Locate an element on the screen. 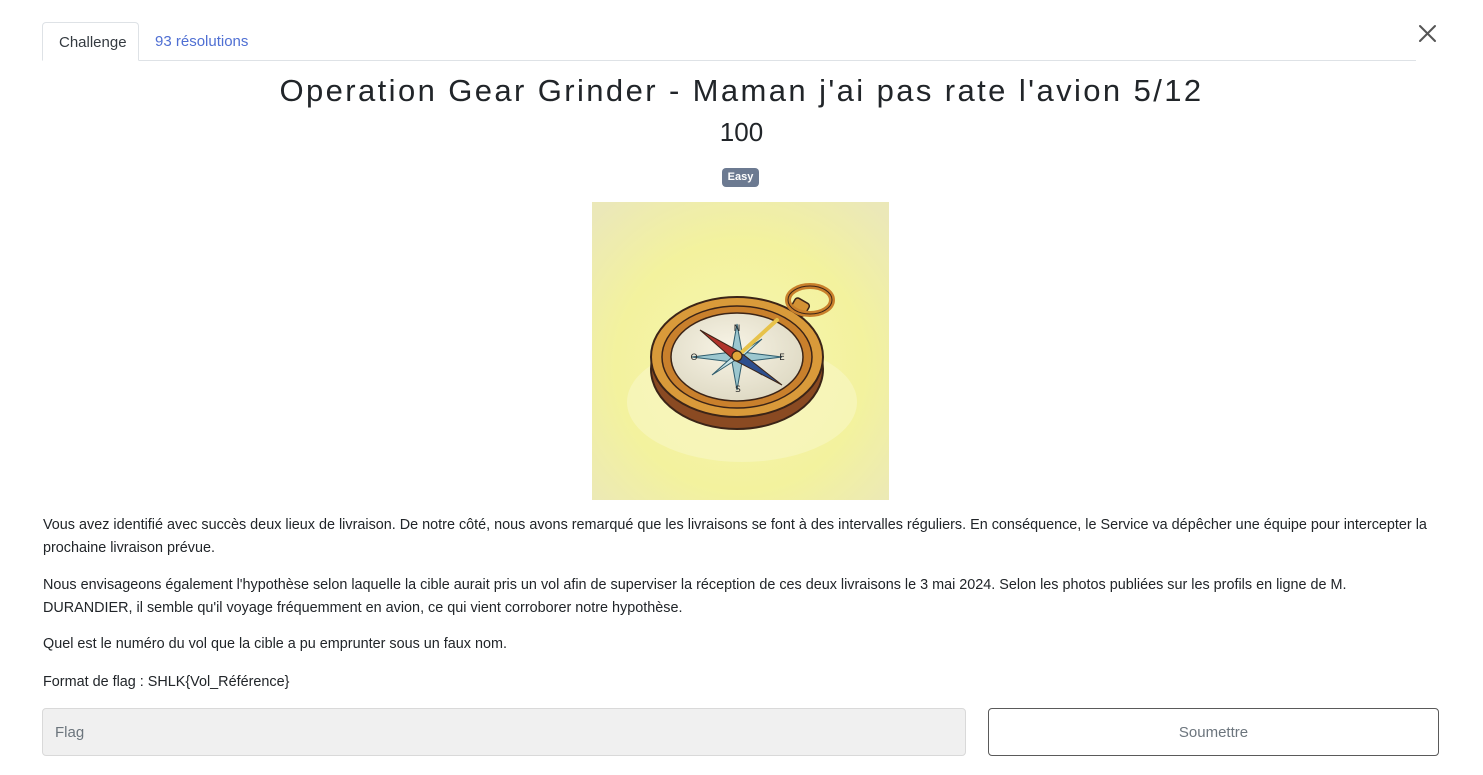 This screenshot has width=1483, height=775. tab-resolutions: 93 résolutions is located at coordinates (201, 41).